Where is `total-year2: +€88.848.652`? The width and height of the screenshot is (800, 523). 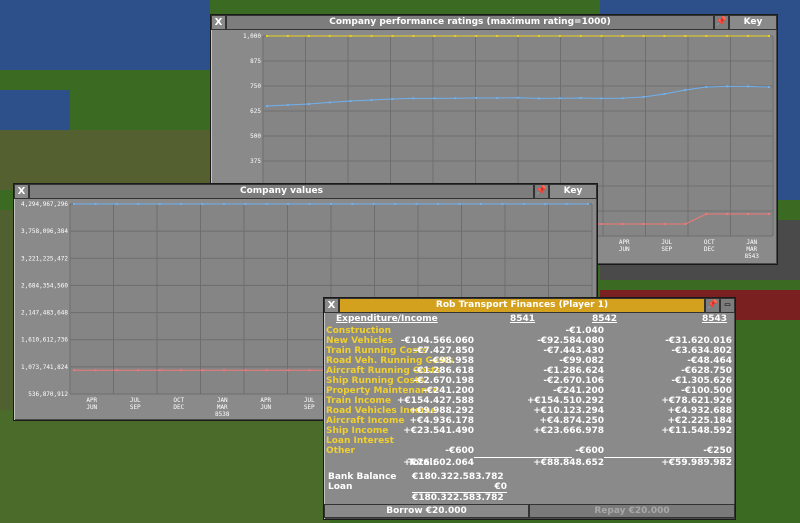 total-year2: +€88.848.652 is located at coordinates (568, 463).